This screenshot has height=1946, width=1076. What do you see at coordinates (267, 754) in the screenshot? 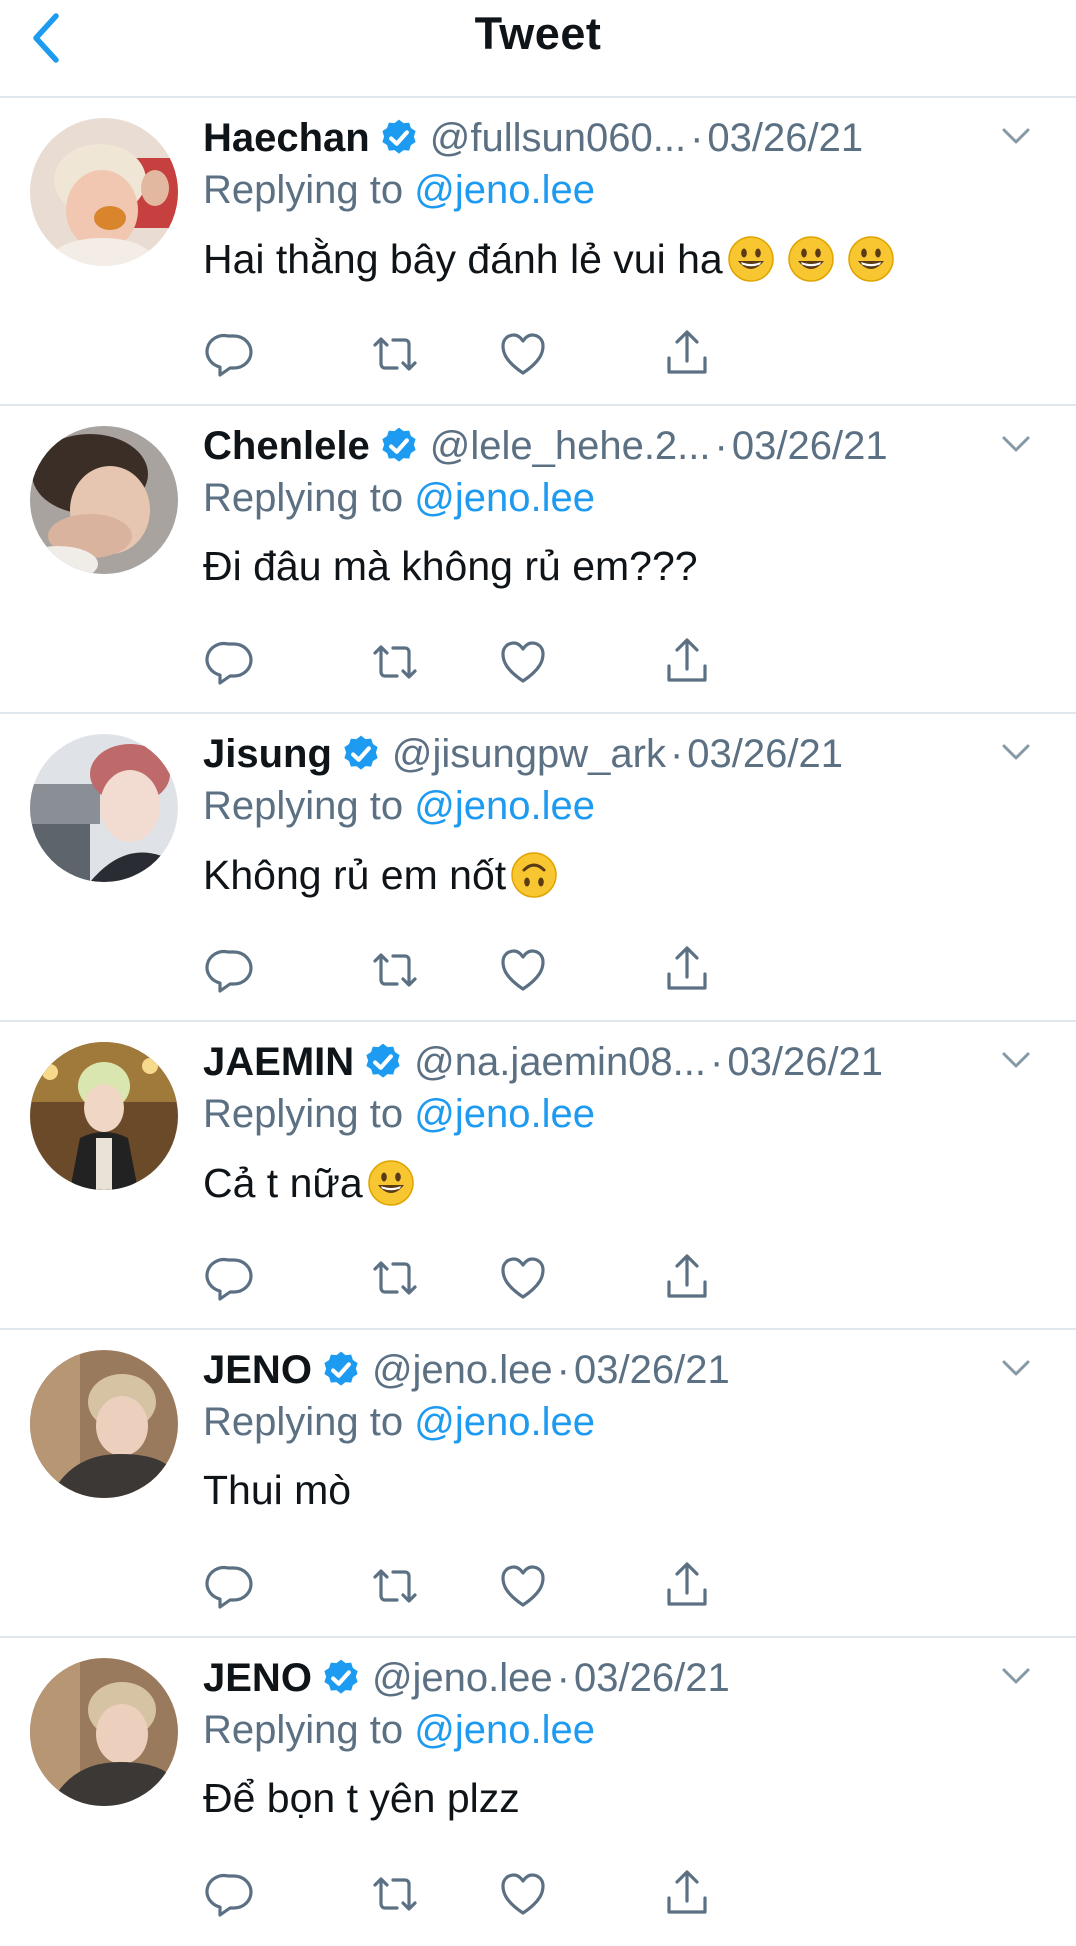
I see `display-name: Jisung` at bounding box center [267, 754].